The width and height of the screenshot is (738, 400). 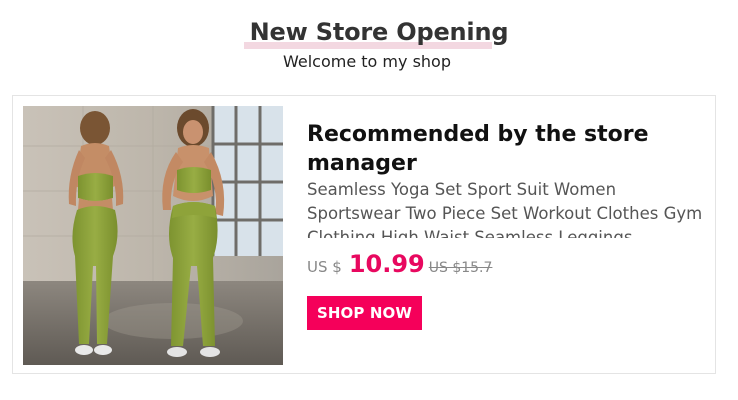 I want to click on original-price: US $15.7, so click(x=460, y=268).